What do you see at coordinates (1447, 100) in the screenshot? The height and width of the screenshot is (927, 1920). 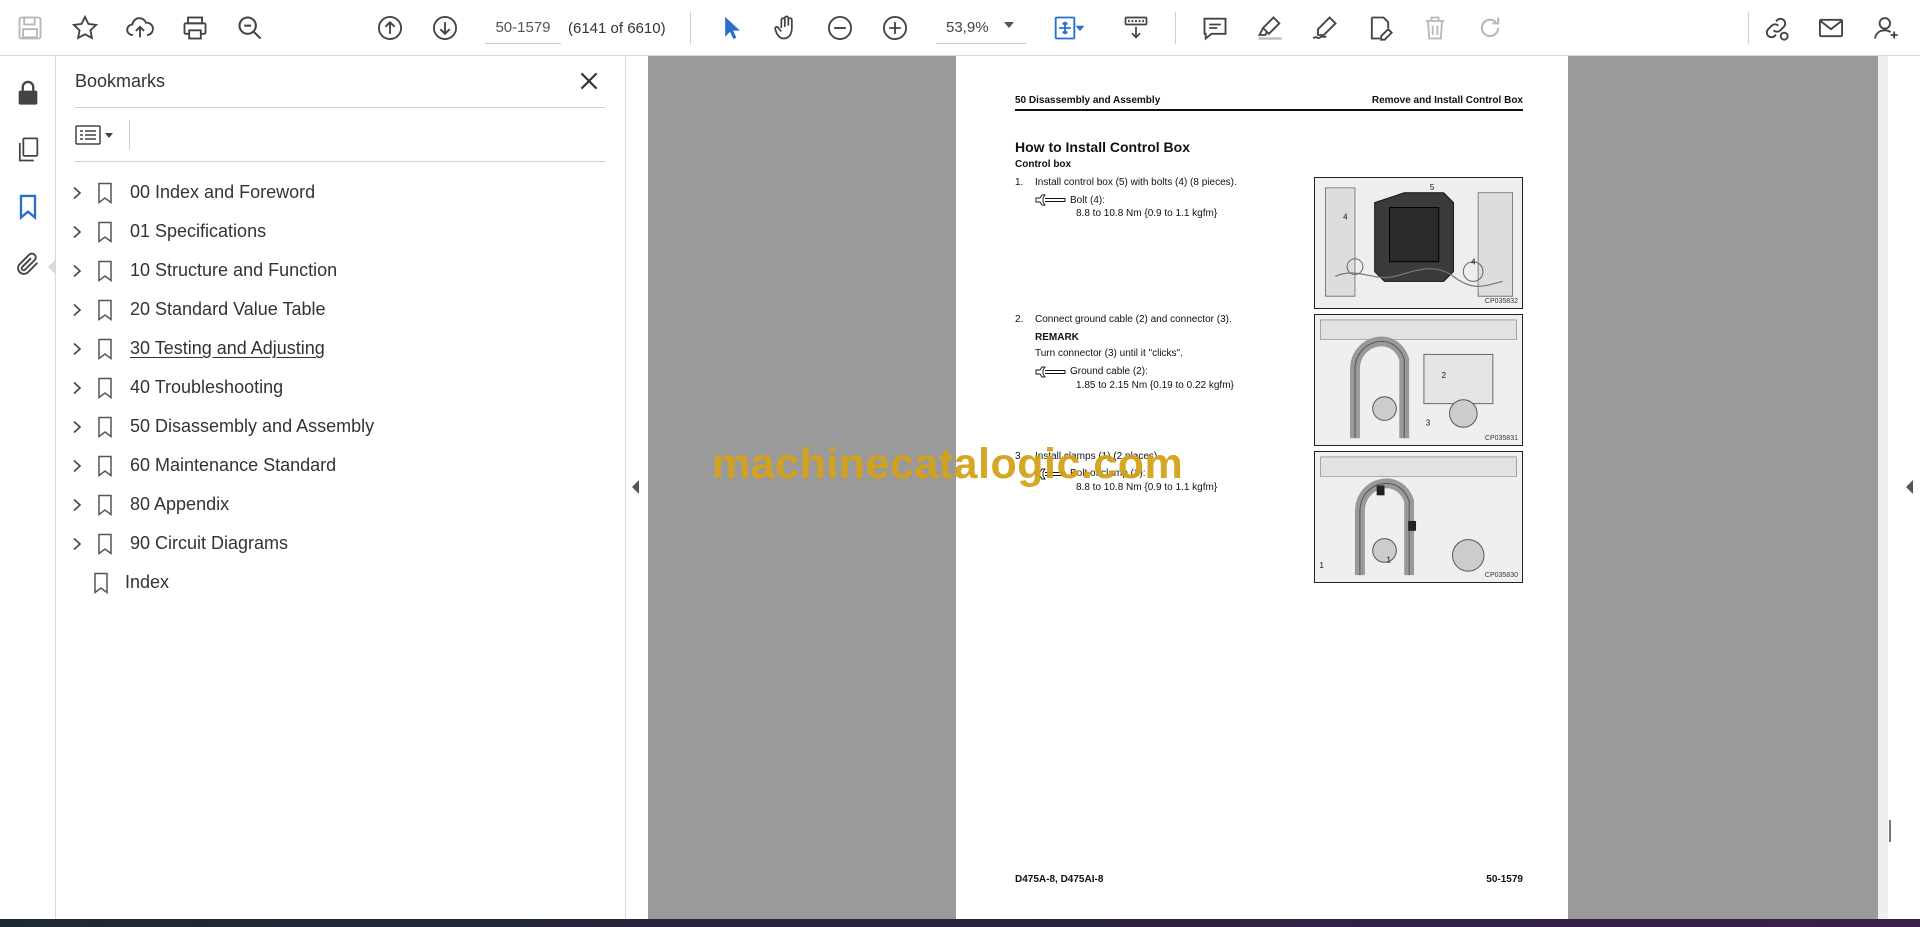 I see `page-header-topic: Remove and Install Control Box` at bounding box center [1447, 100].